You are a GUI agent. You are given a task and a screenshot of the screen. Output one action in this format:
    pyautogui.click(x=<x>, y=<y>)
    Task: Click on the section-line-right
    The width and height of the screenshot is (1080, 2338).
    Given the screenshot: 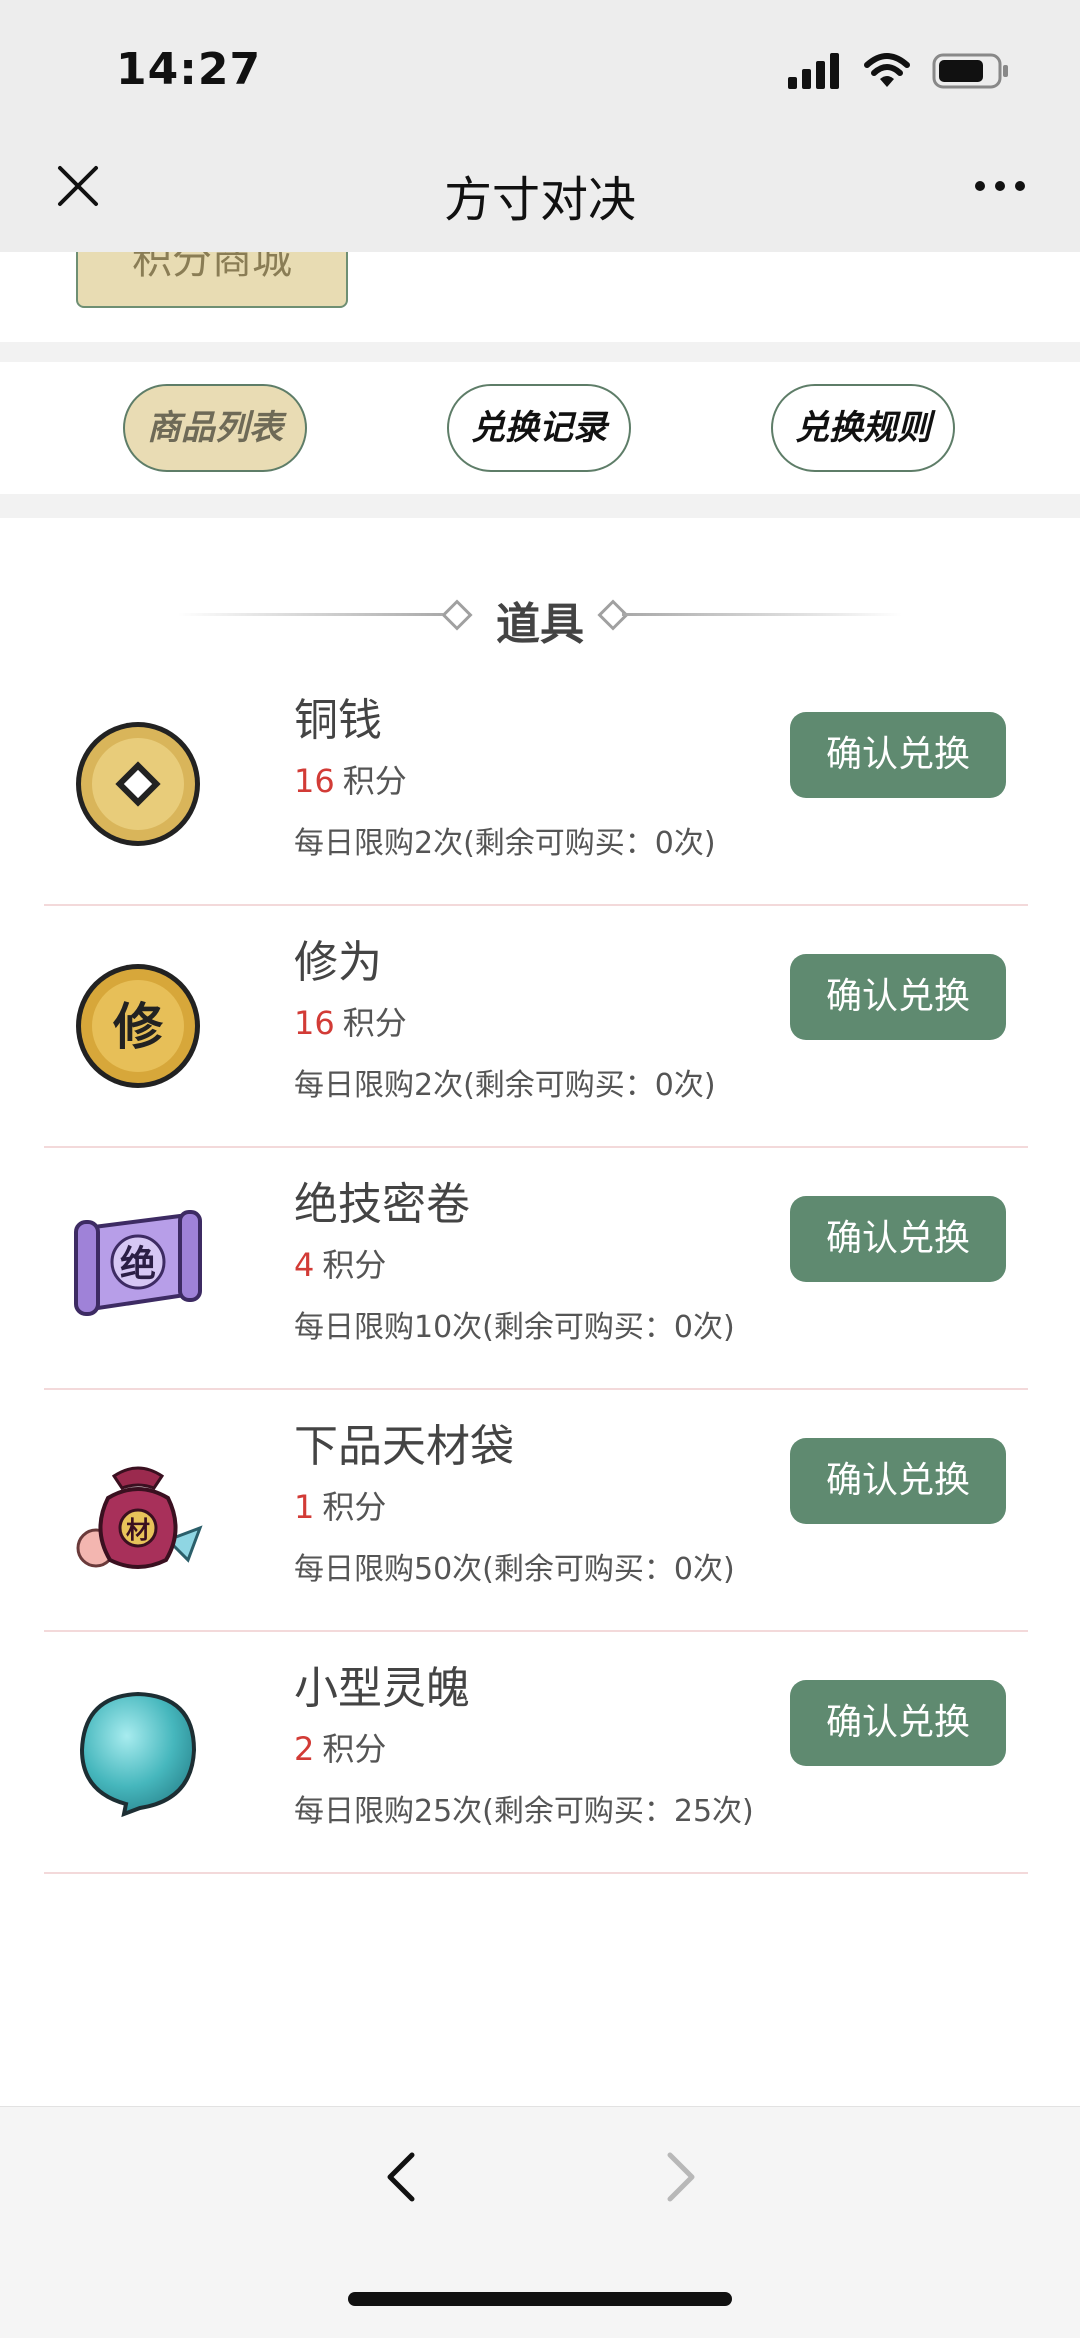 What is the action you would take?
    pyautogui.click(x=762, y=614)
    